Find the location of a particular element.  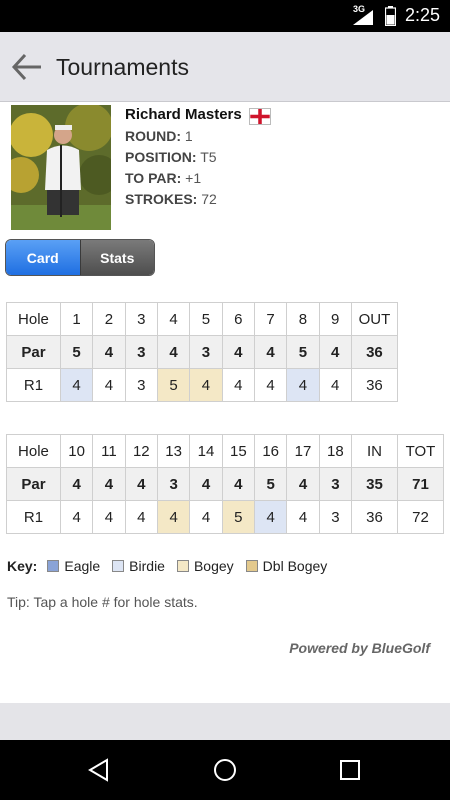

key-bogey: Bogey is located at coordinates (205, 566).